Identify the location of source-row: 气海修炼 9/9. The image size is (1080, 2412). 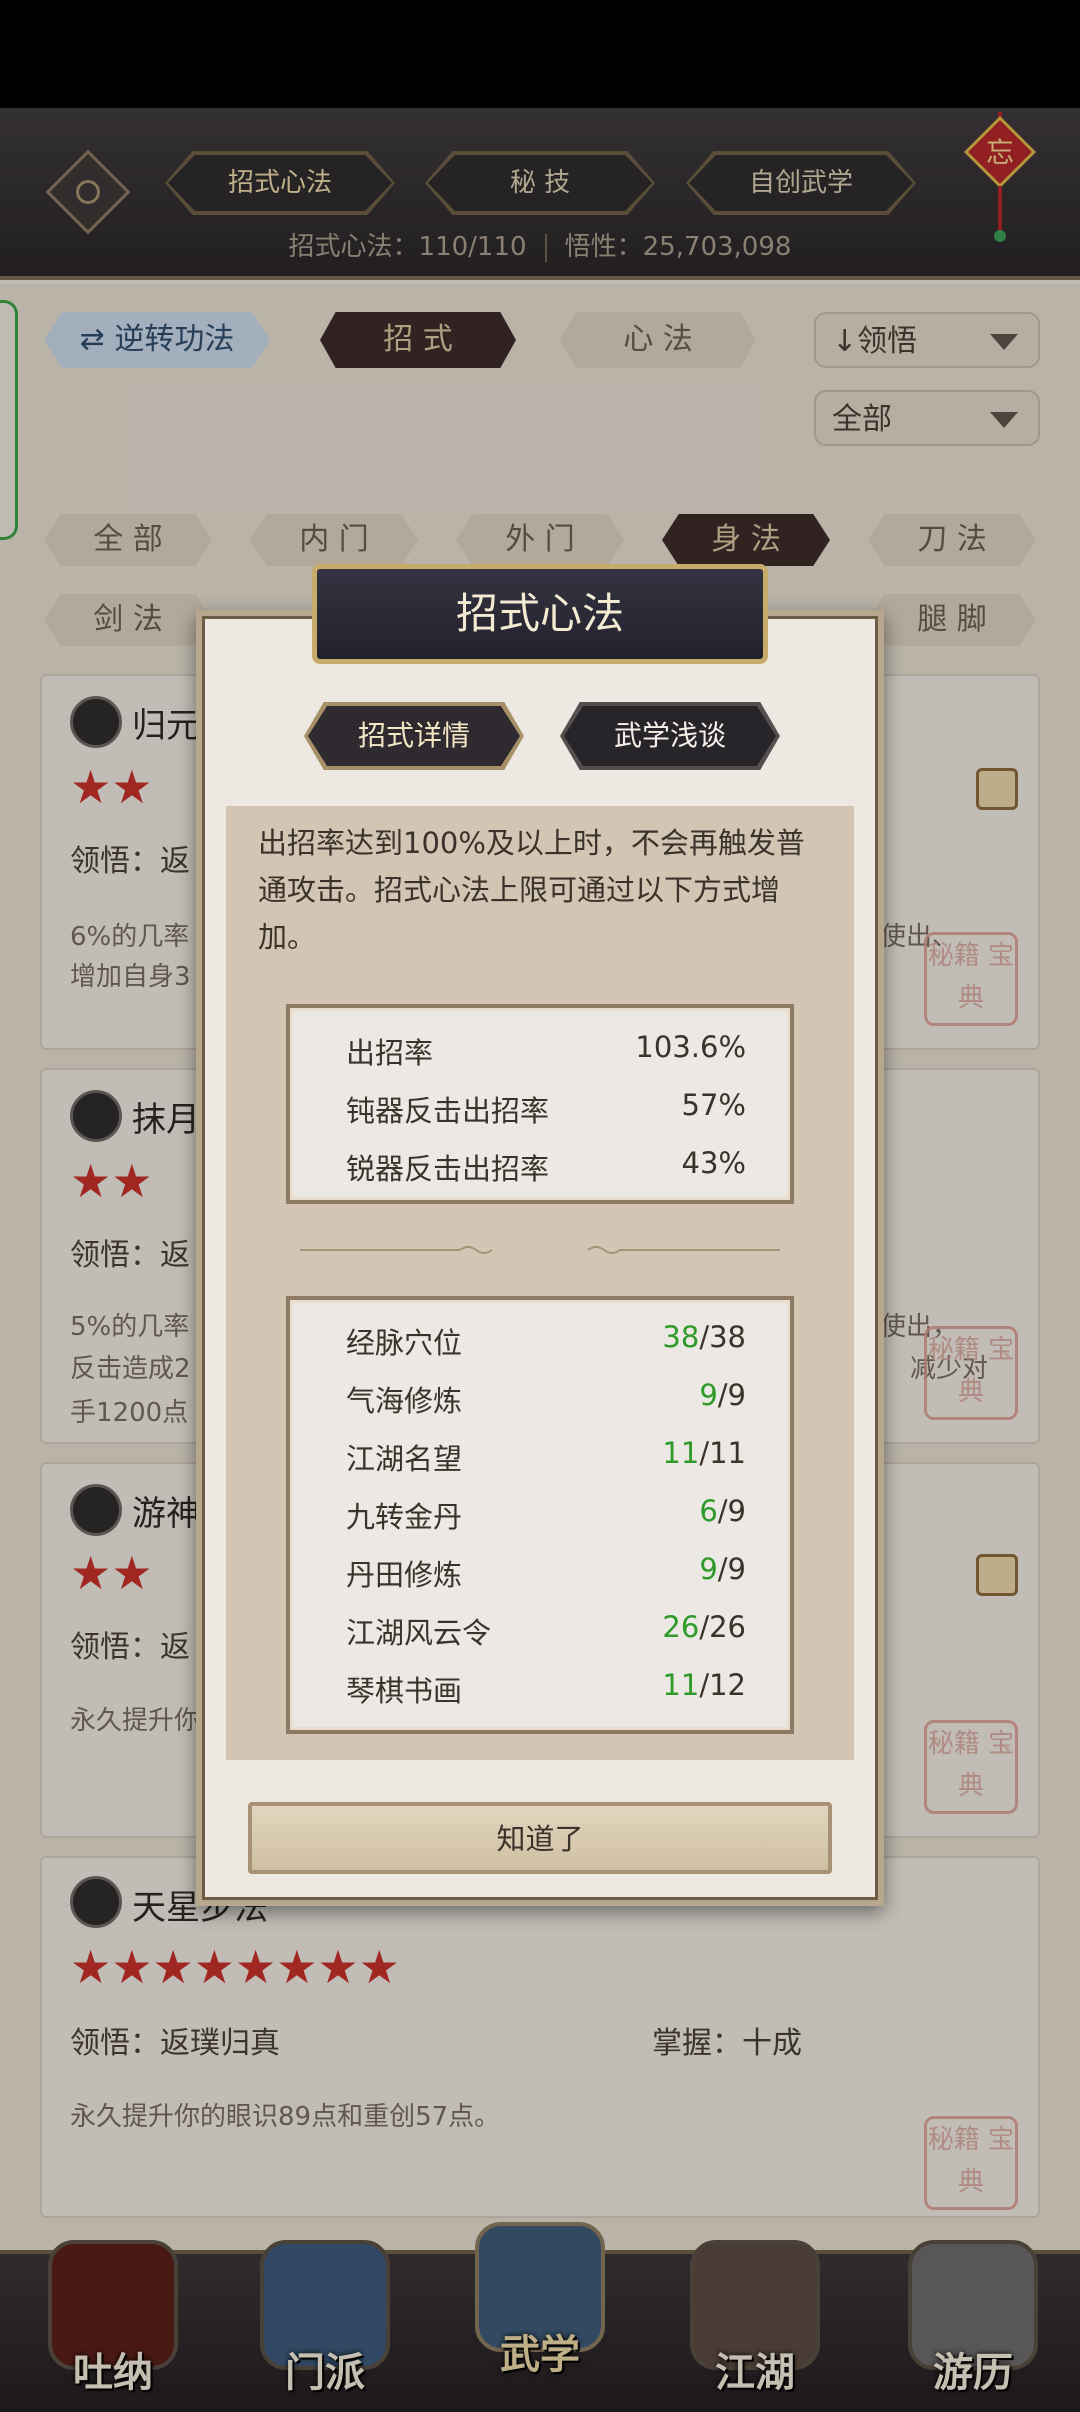
(546, 1399).